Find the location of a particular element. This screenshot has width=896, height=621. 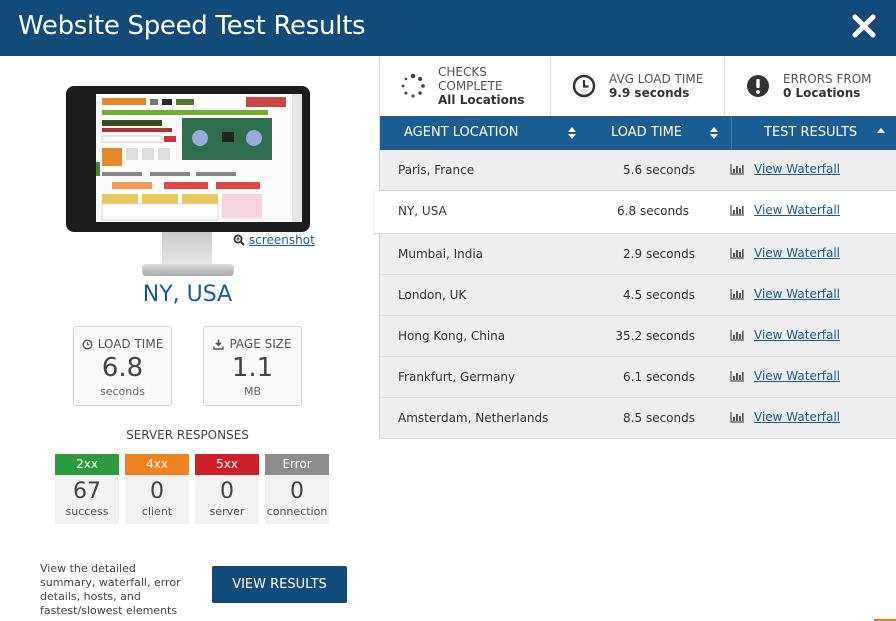

website-thumbnail is located at coordinates (199, 158).